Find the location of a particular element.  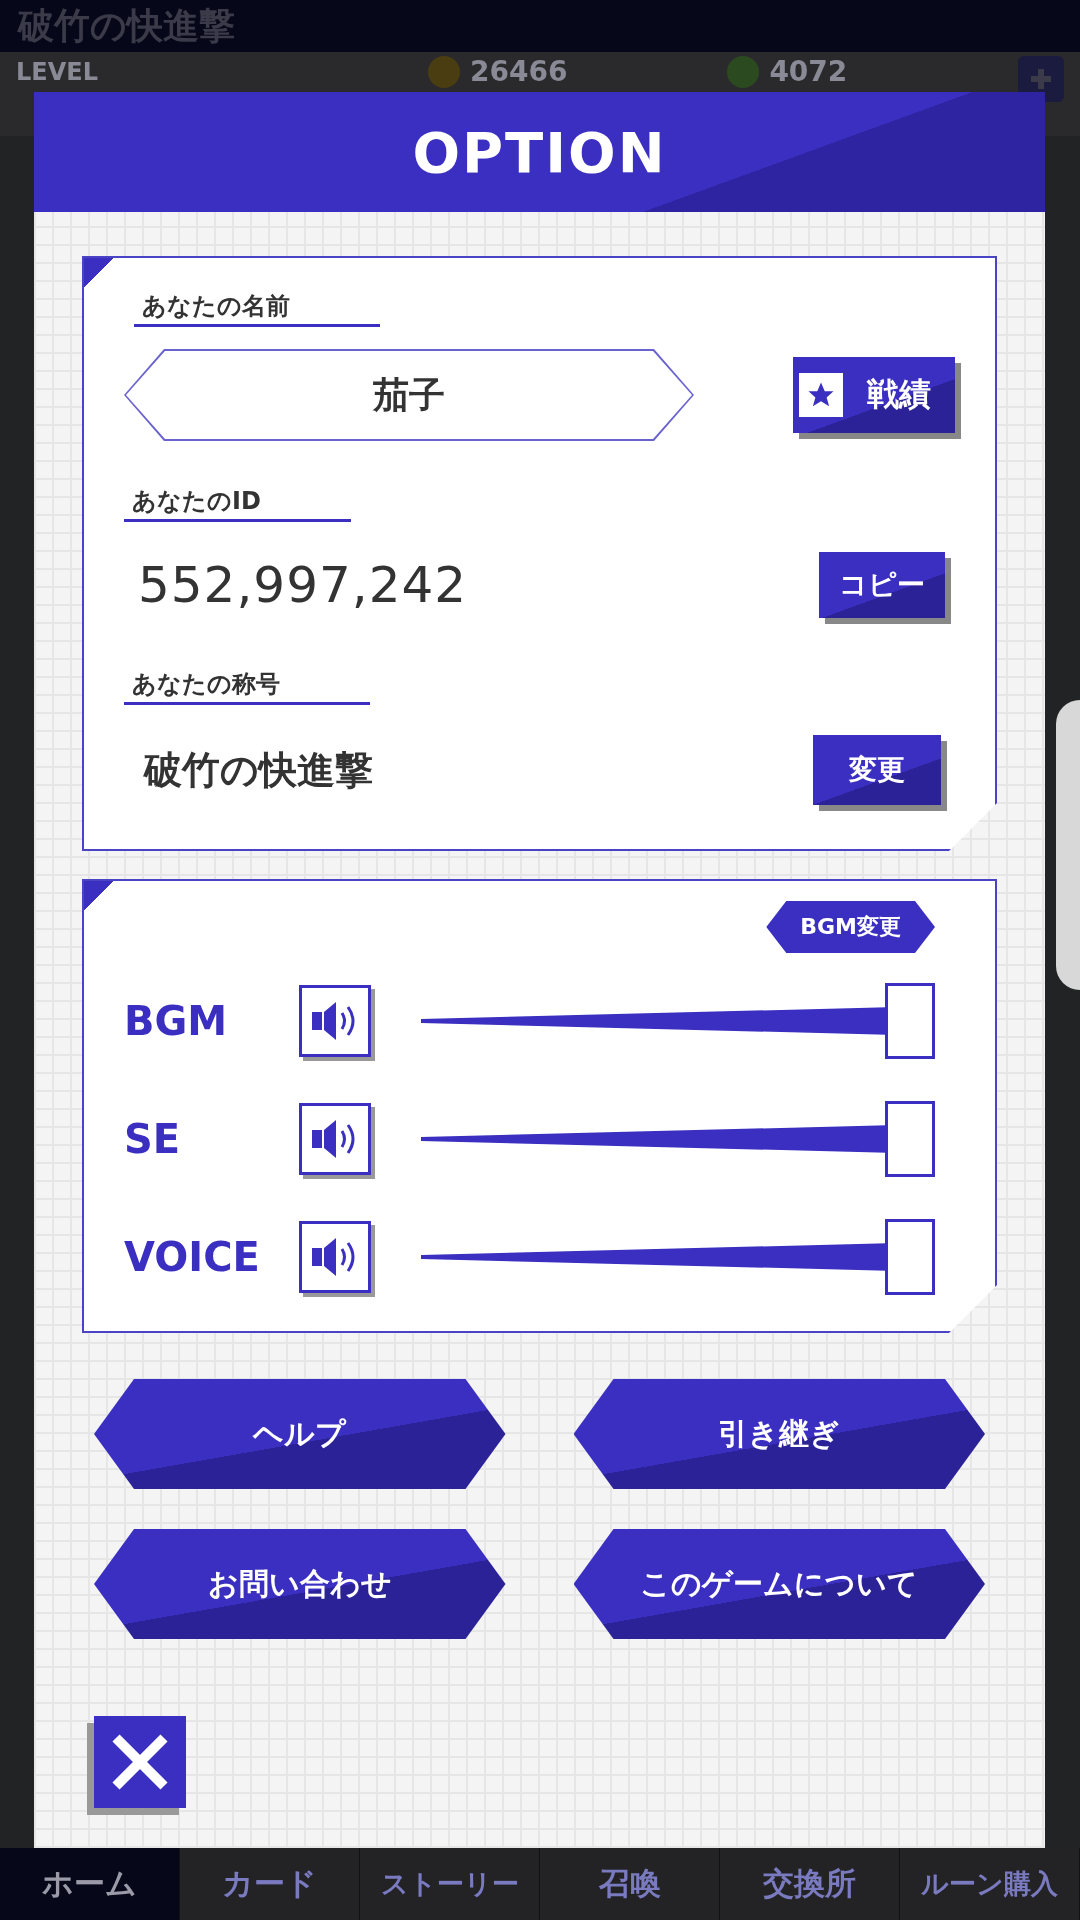

channel-name: BGM is located at coordinates (176, 1021).